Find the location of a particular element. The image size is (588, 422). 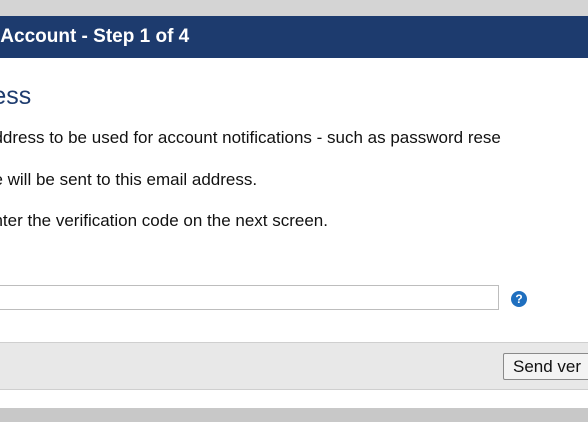

step-header-bar: iAccount - Step 1 of 4 is located at coordinates (294, 37).